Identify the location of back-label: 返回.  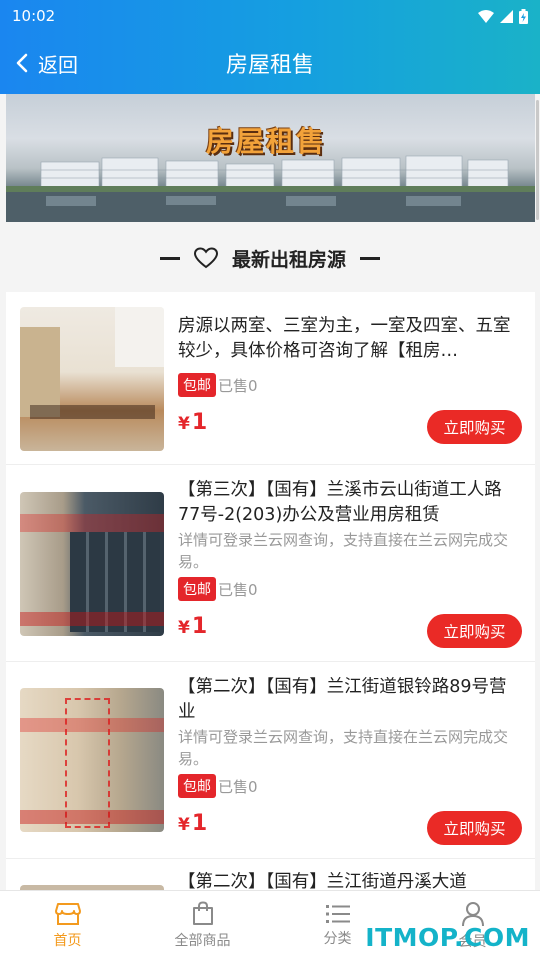
(58, 64).